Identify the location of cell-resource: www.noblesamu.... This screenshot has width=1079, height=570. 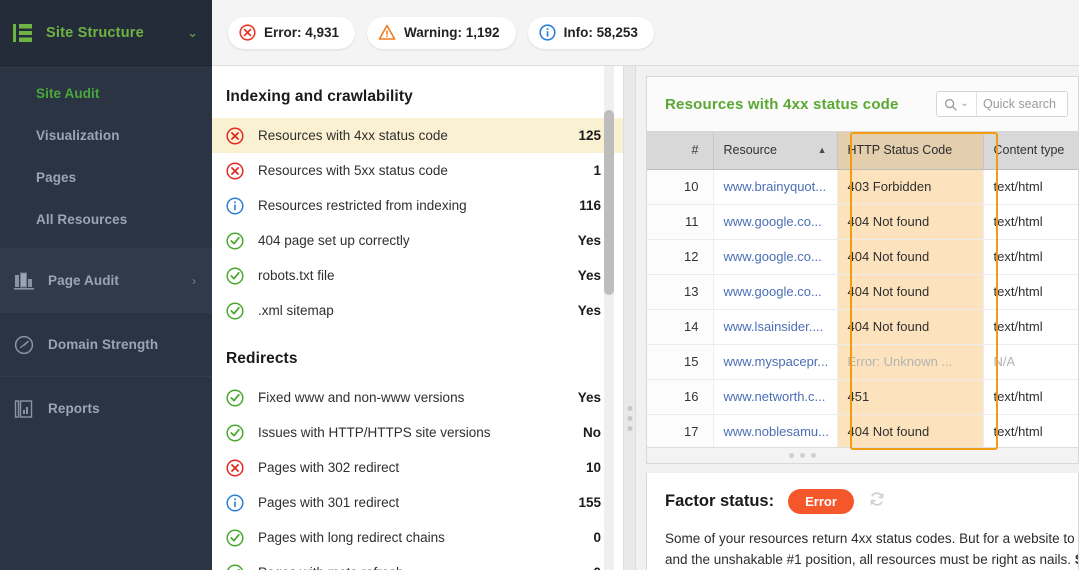
(775, 432).